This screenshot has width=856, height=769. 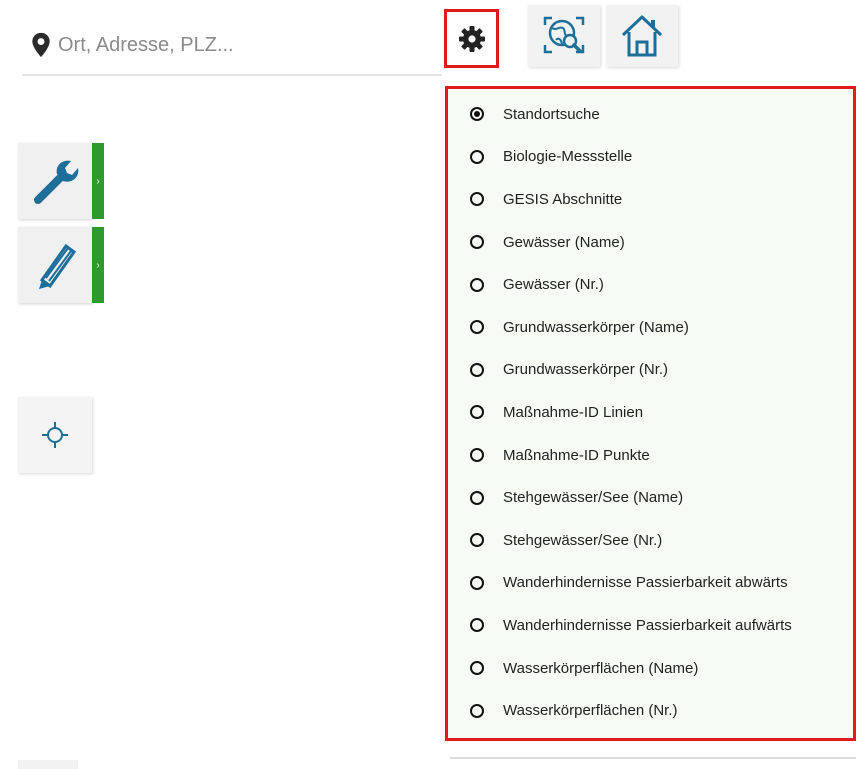 I want to click on search-type-option: GESIS Abschnitte, so click(x=650, y=199).